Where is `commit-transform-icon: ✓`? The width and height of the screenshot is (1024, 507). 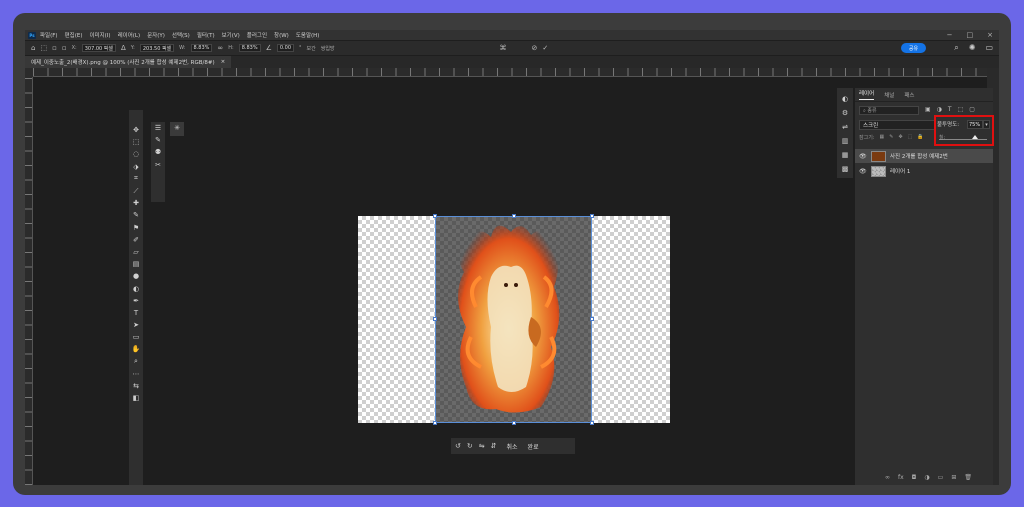 commit-transform-icon: ✓ is located at coordinates (545, 48).